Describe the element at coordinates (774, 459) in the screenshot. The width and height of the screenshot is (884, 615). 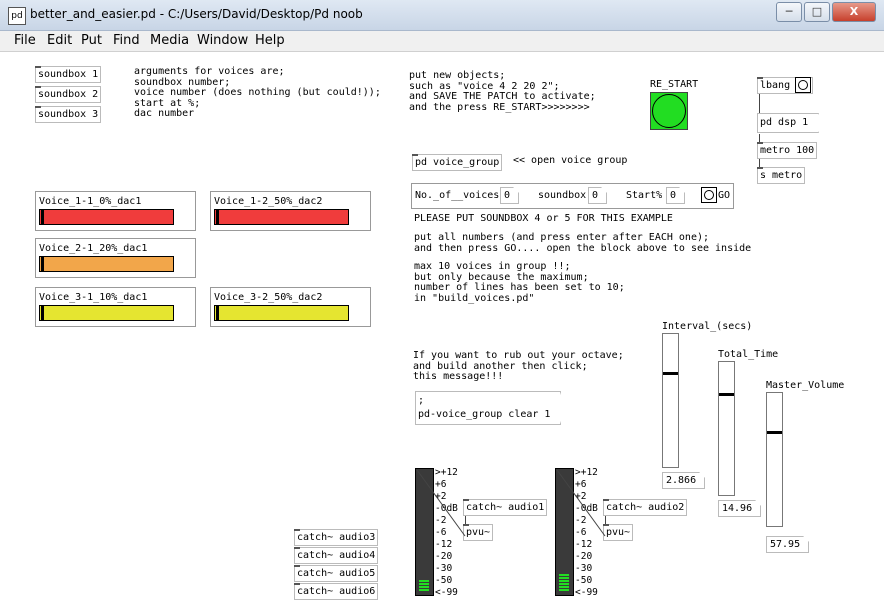
I see `master-volume-slider` at that location.